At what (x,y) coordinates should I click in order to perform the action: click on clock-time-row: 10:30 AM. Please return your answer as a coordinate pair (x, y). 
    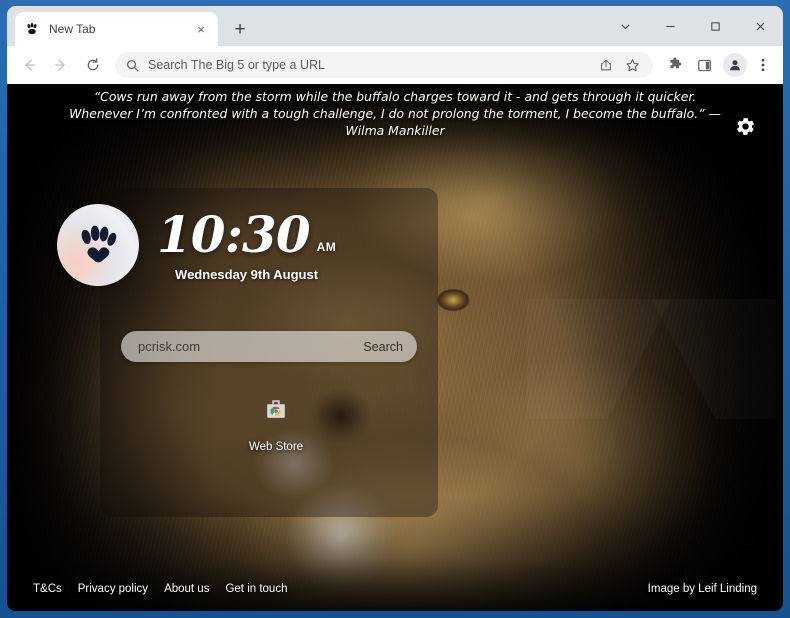
    Looking at the image, I should click on (247, 234).